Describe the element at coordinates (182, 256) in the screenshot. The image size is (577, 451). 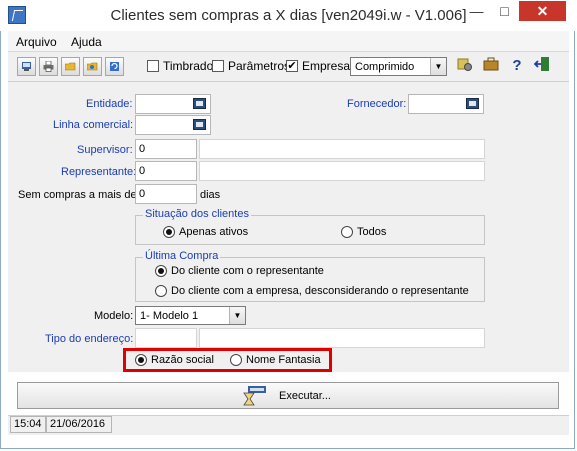
I see `ultima-compra-title: Última Compra` at that location.